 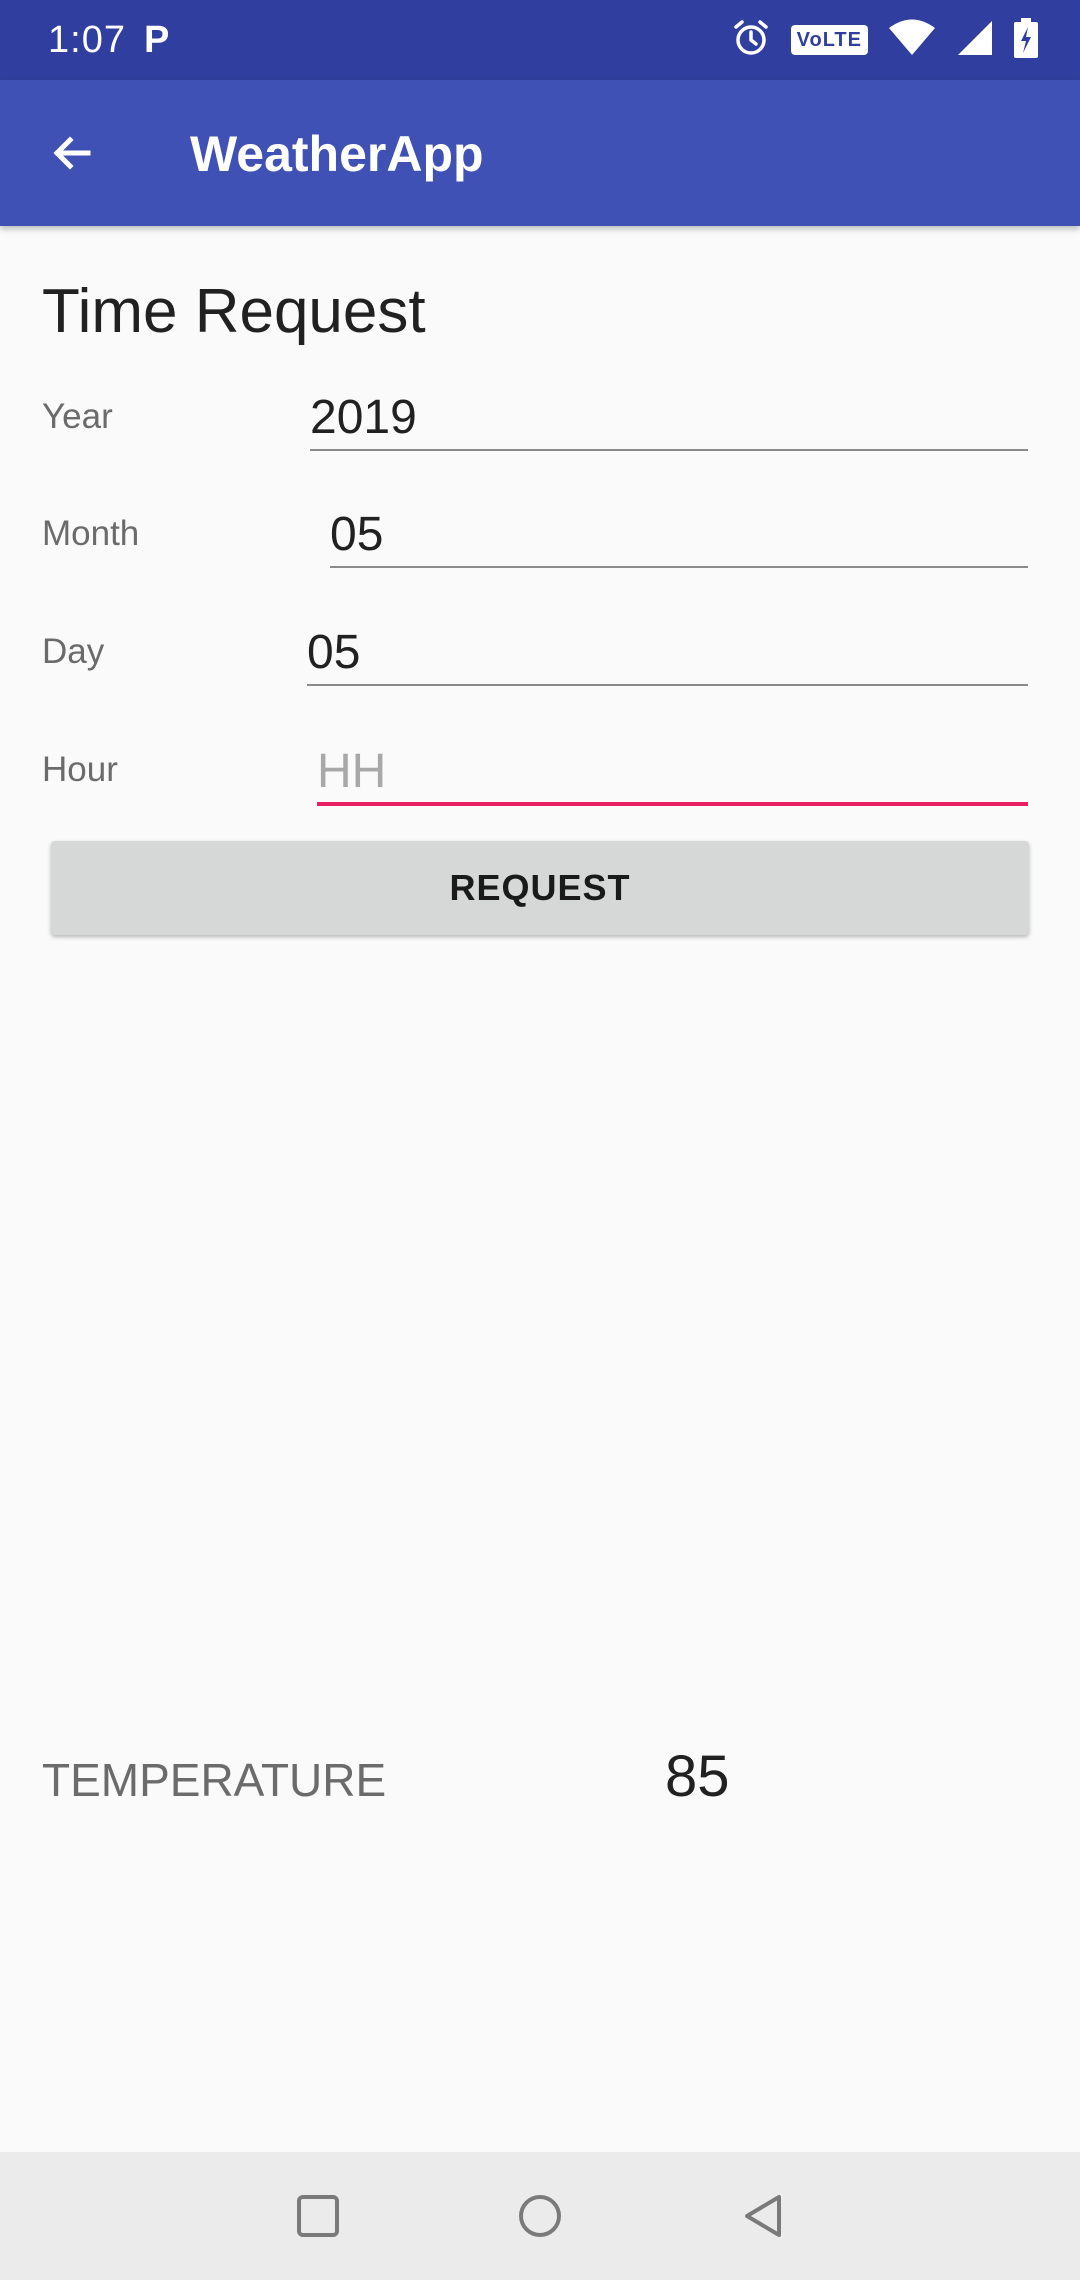 What do you see at coordinates (679, 535) in the screenshot?
I see `month-input` at bounding box center [679, 535].